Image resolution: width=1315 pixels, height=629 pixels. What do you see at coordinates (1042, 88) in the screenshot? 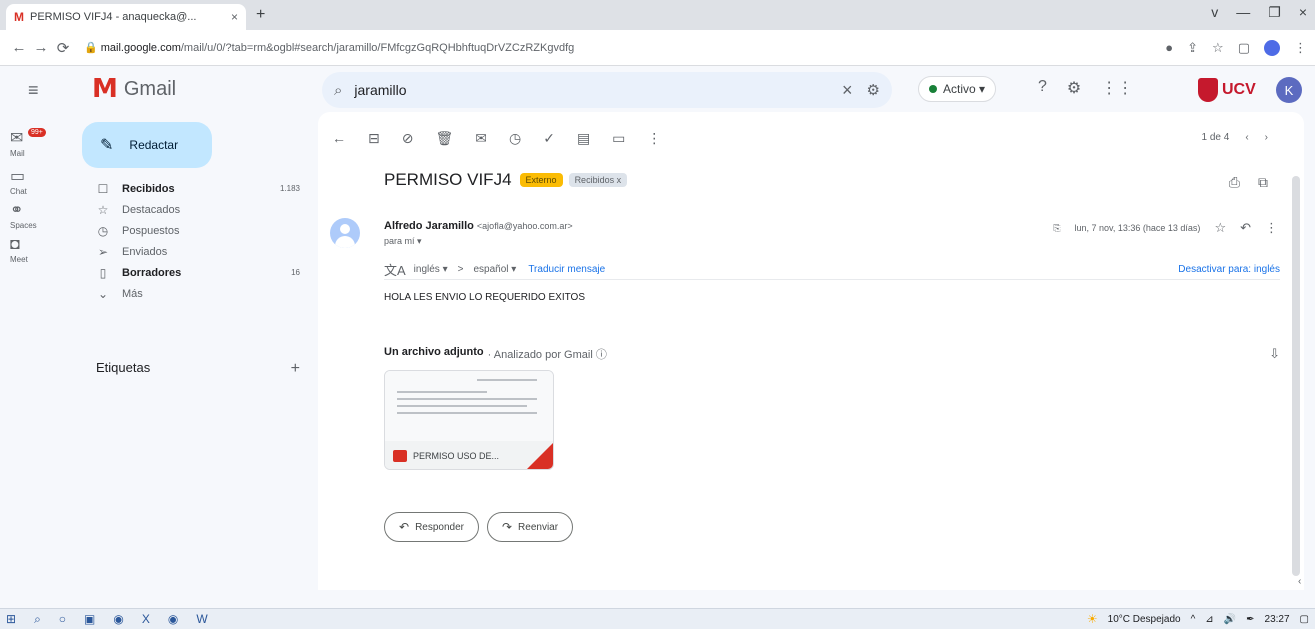
I see `help-icon: ?` at bounding box center [1042, 88].